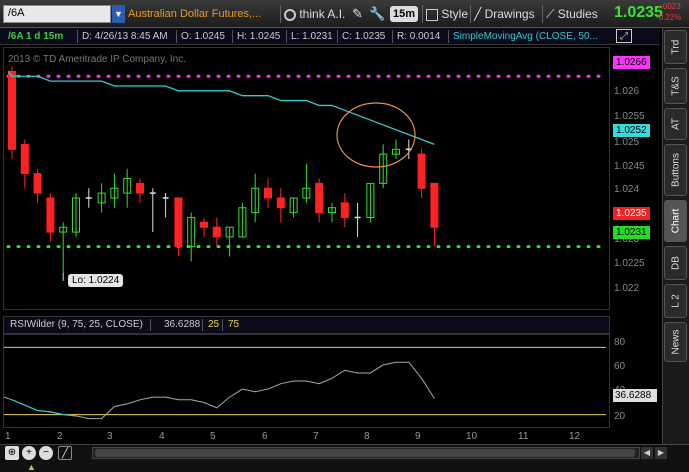 This screenshot has width=689, height=472. I want to click on price-tick: 1.022, so click(627, 288).